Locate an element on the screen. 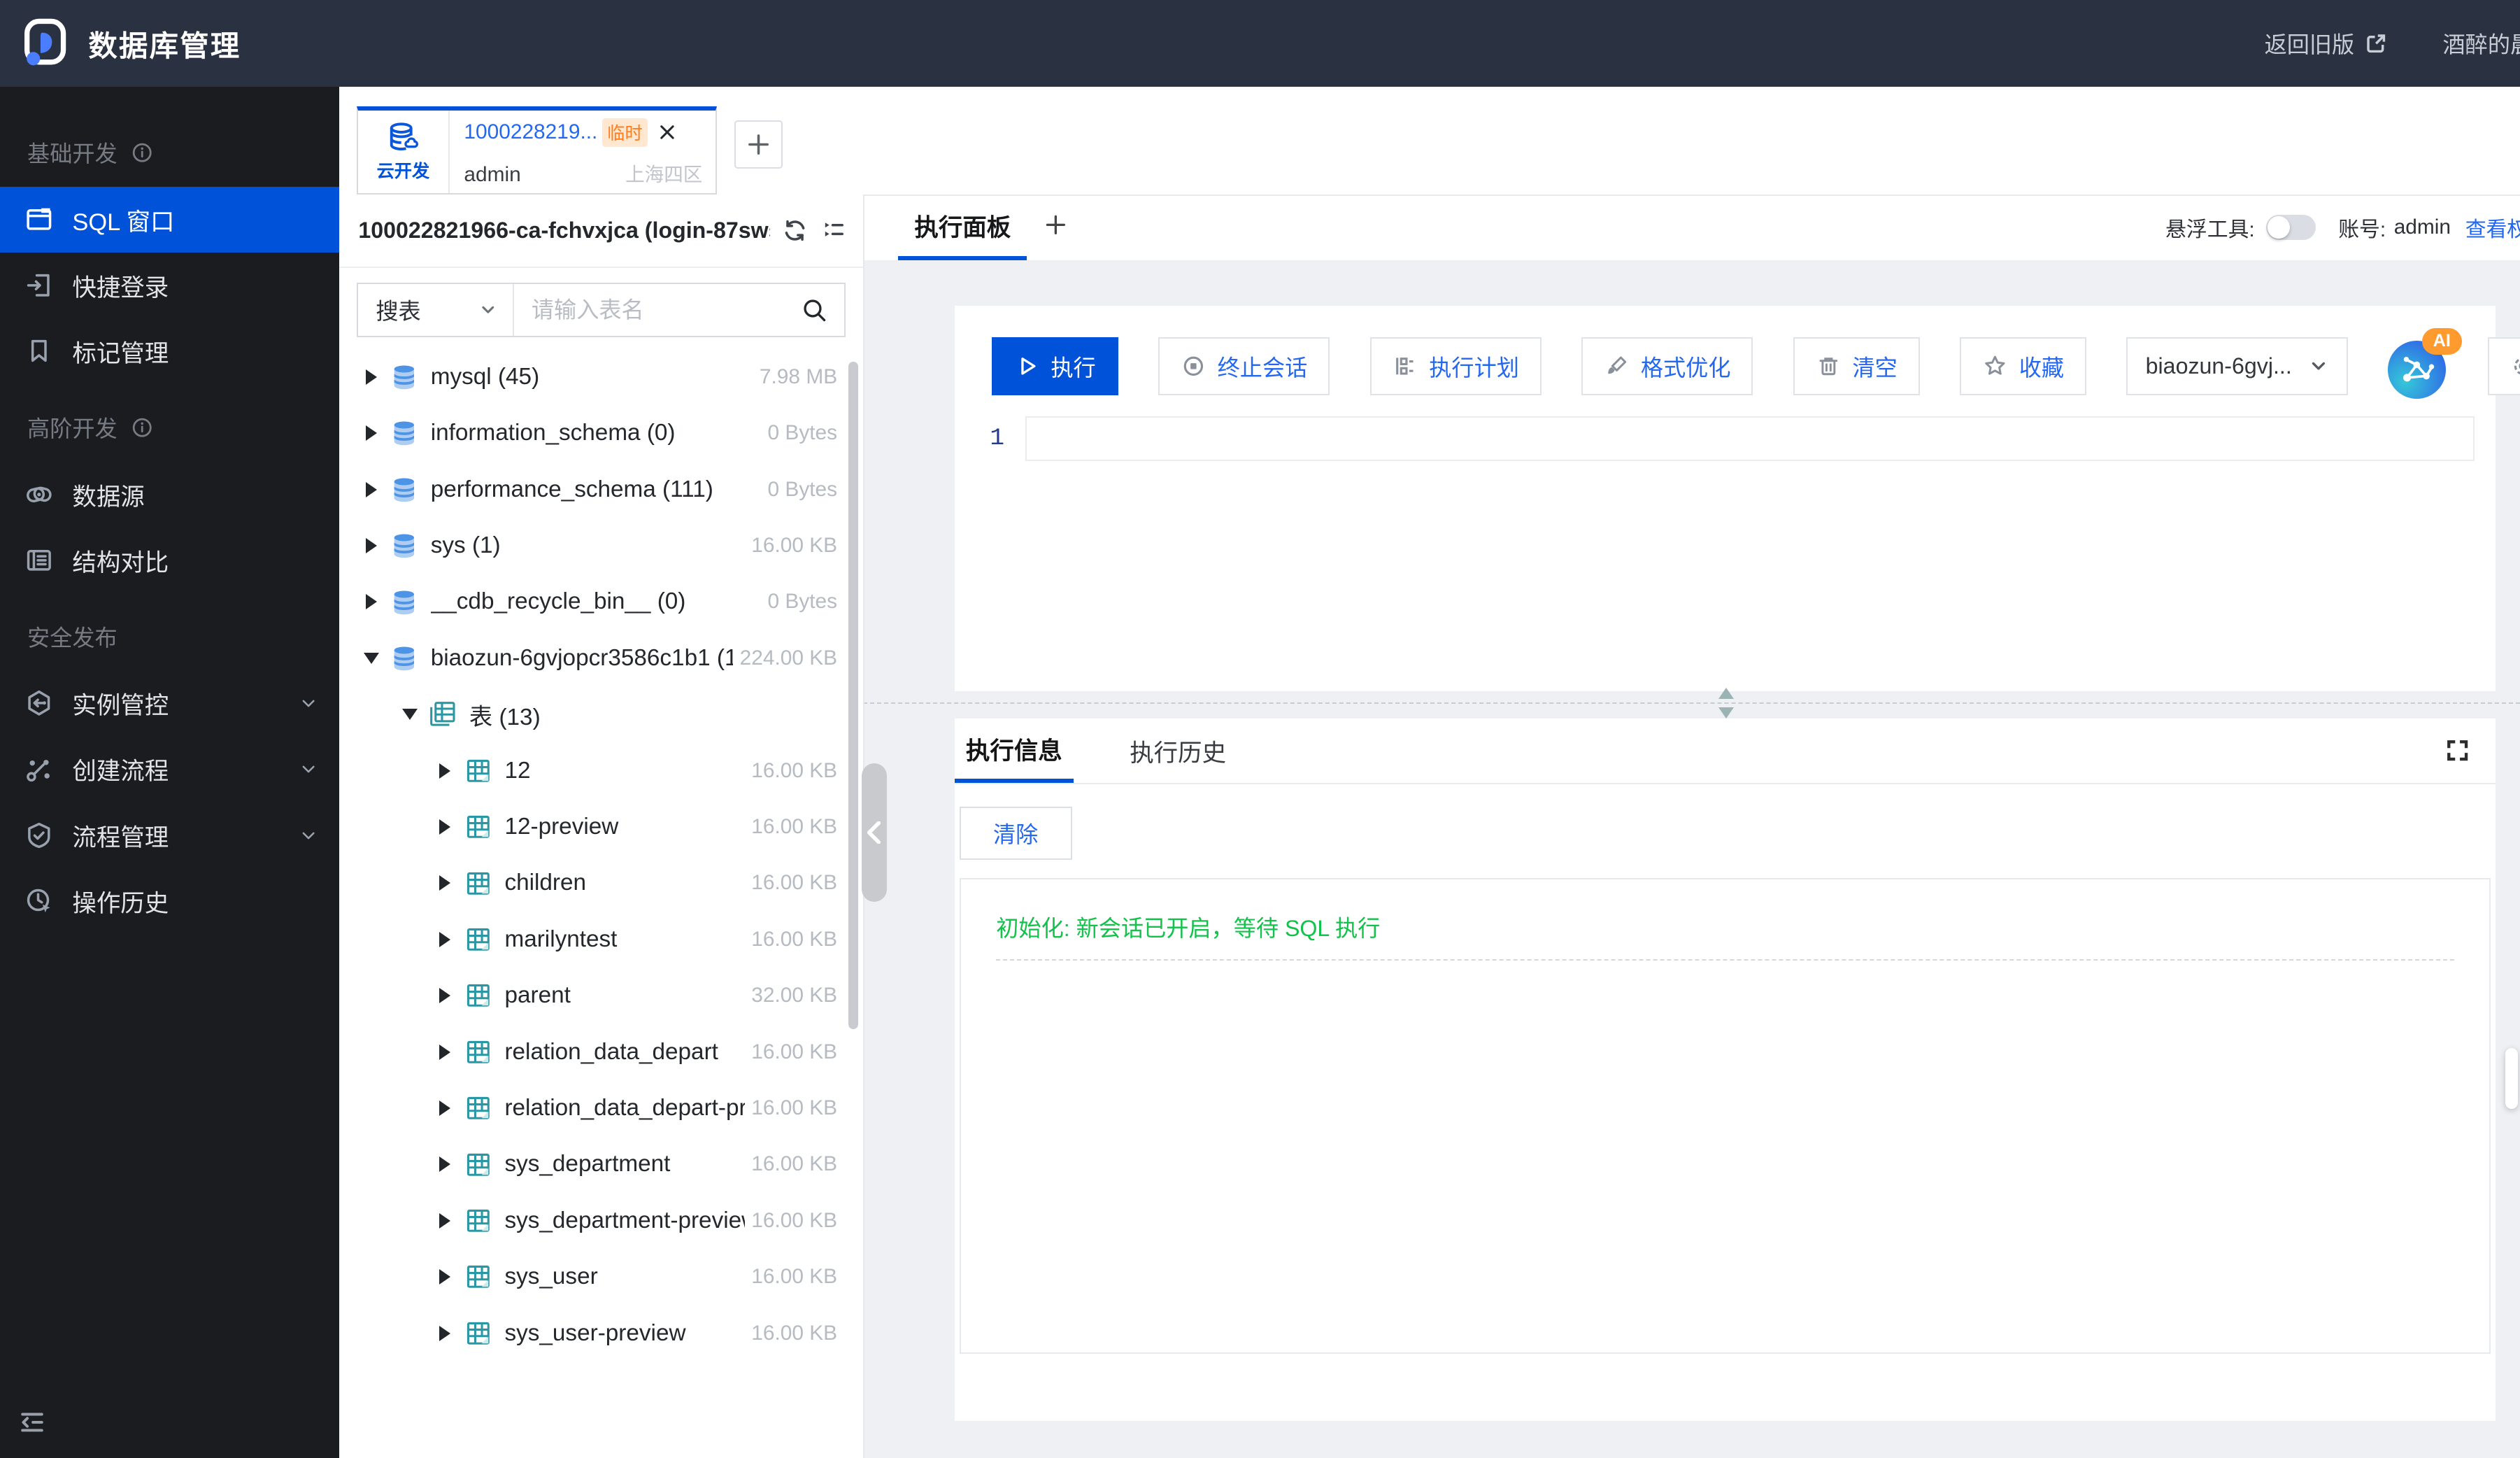  format-button: 格式优化 is located at coordinates (1667, 366).